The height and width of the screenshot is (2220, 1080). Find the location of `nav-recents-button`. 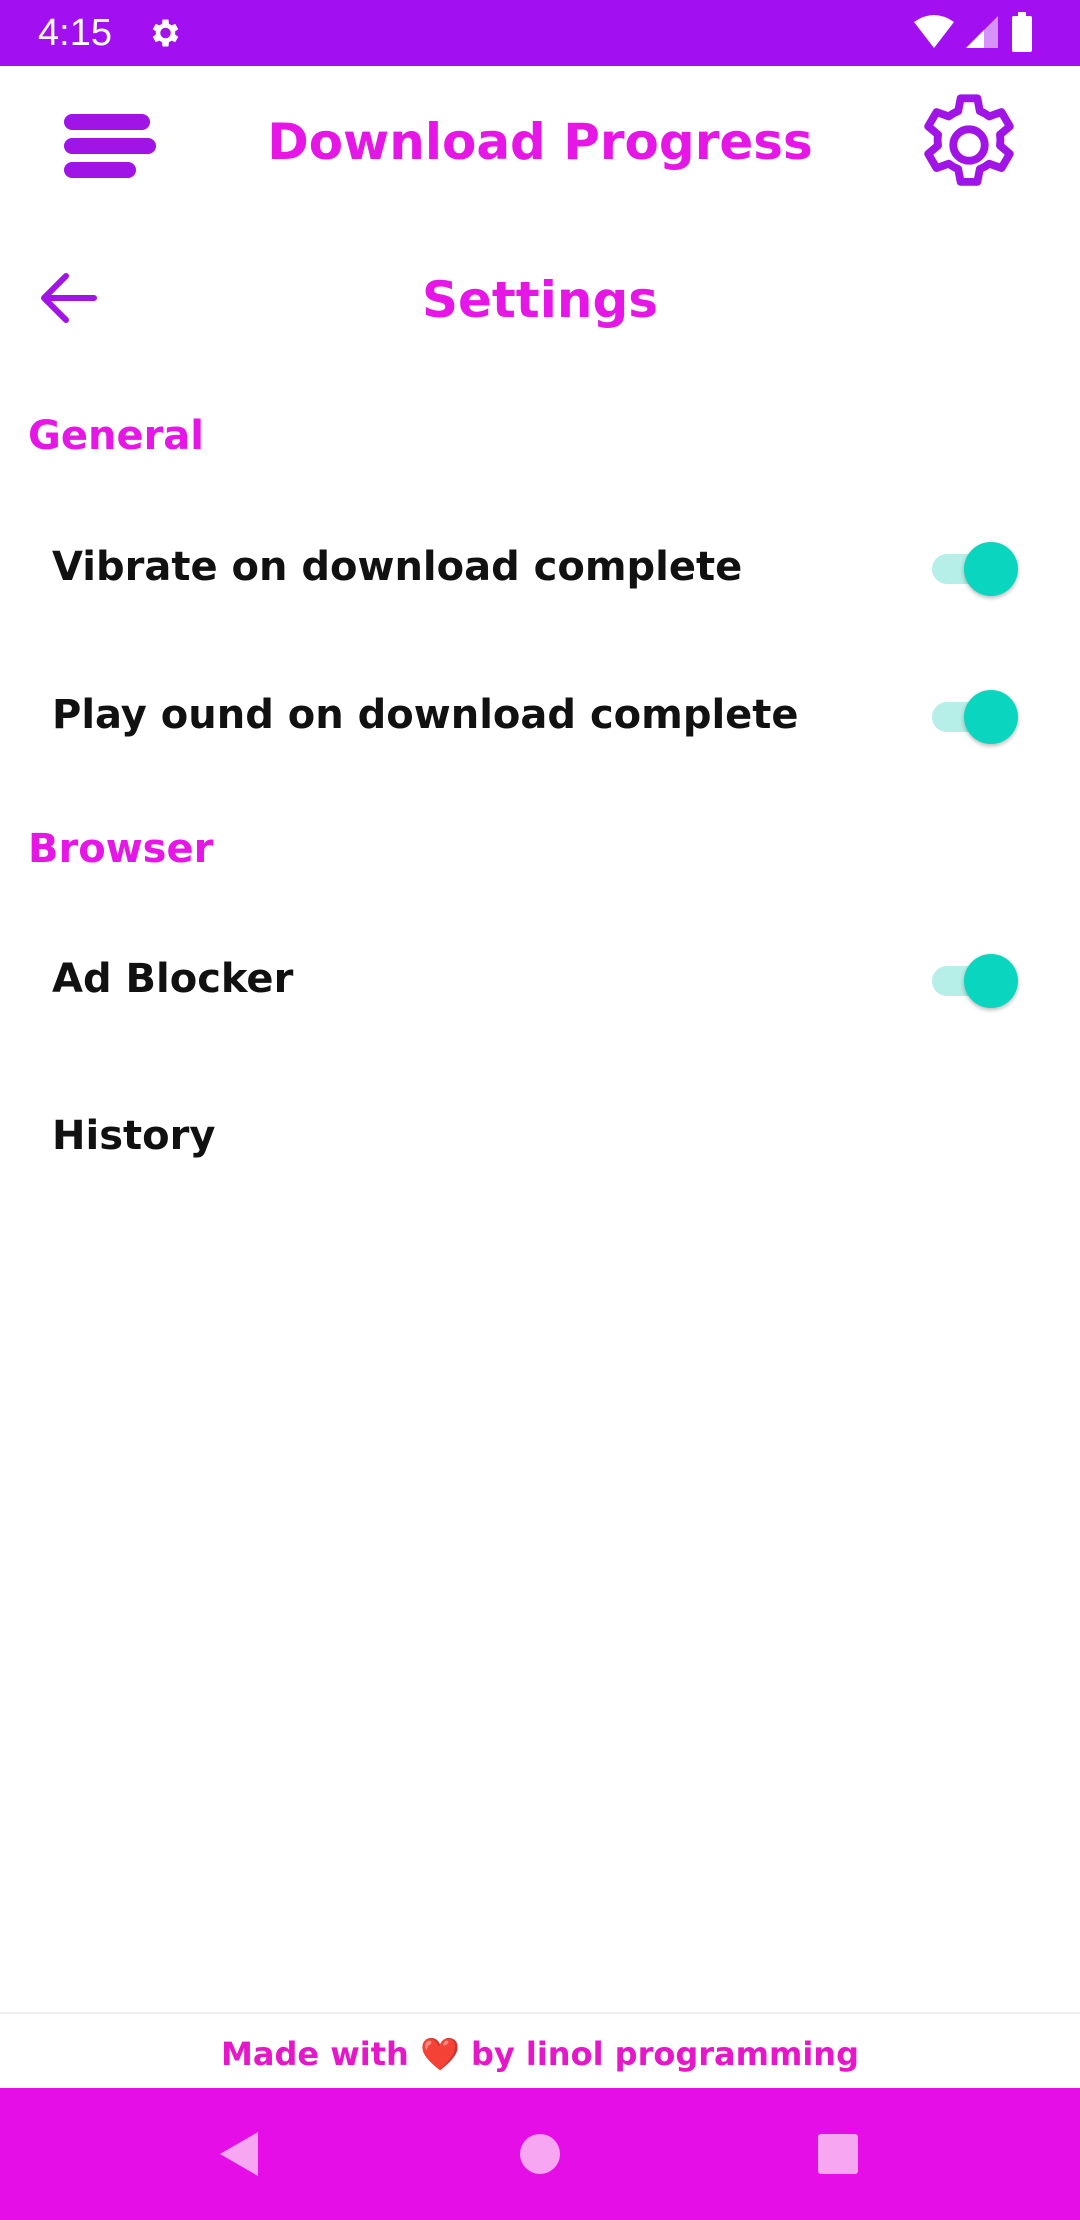

nav-recents-button is located at coordinates (838, 2154).